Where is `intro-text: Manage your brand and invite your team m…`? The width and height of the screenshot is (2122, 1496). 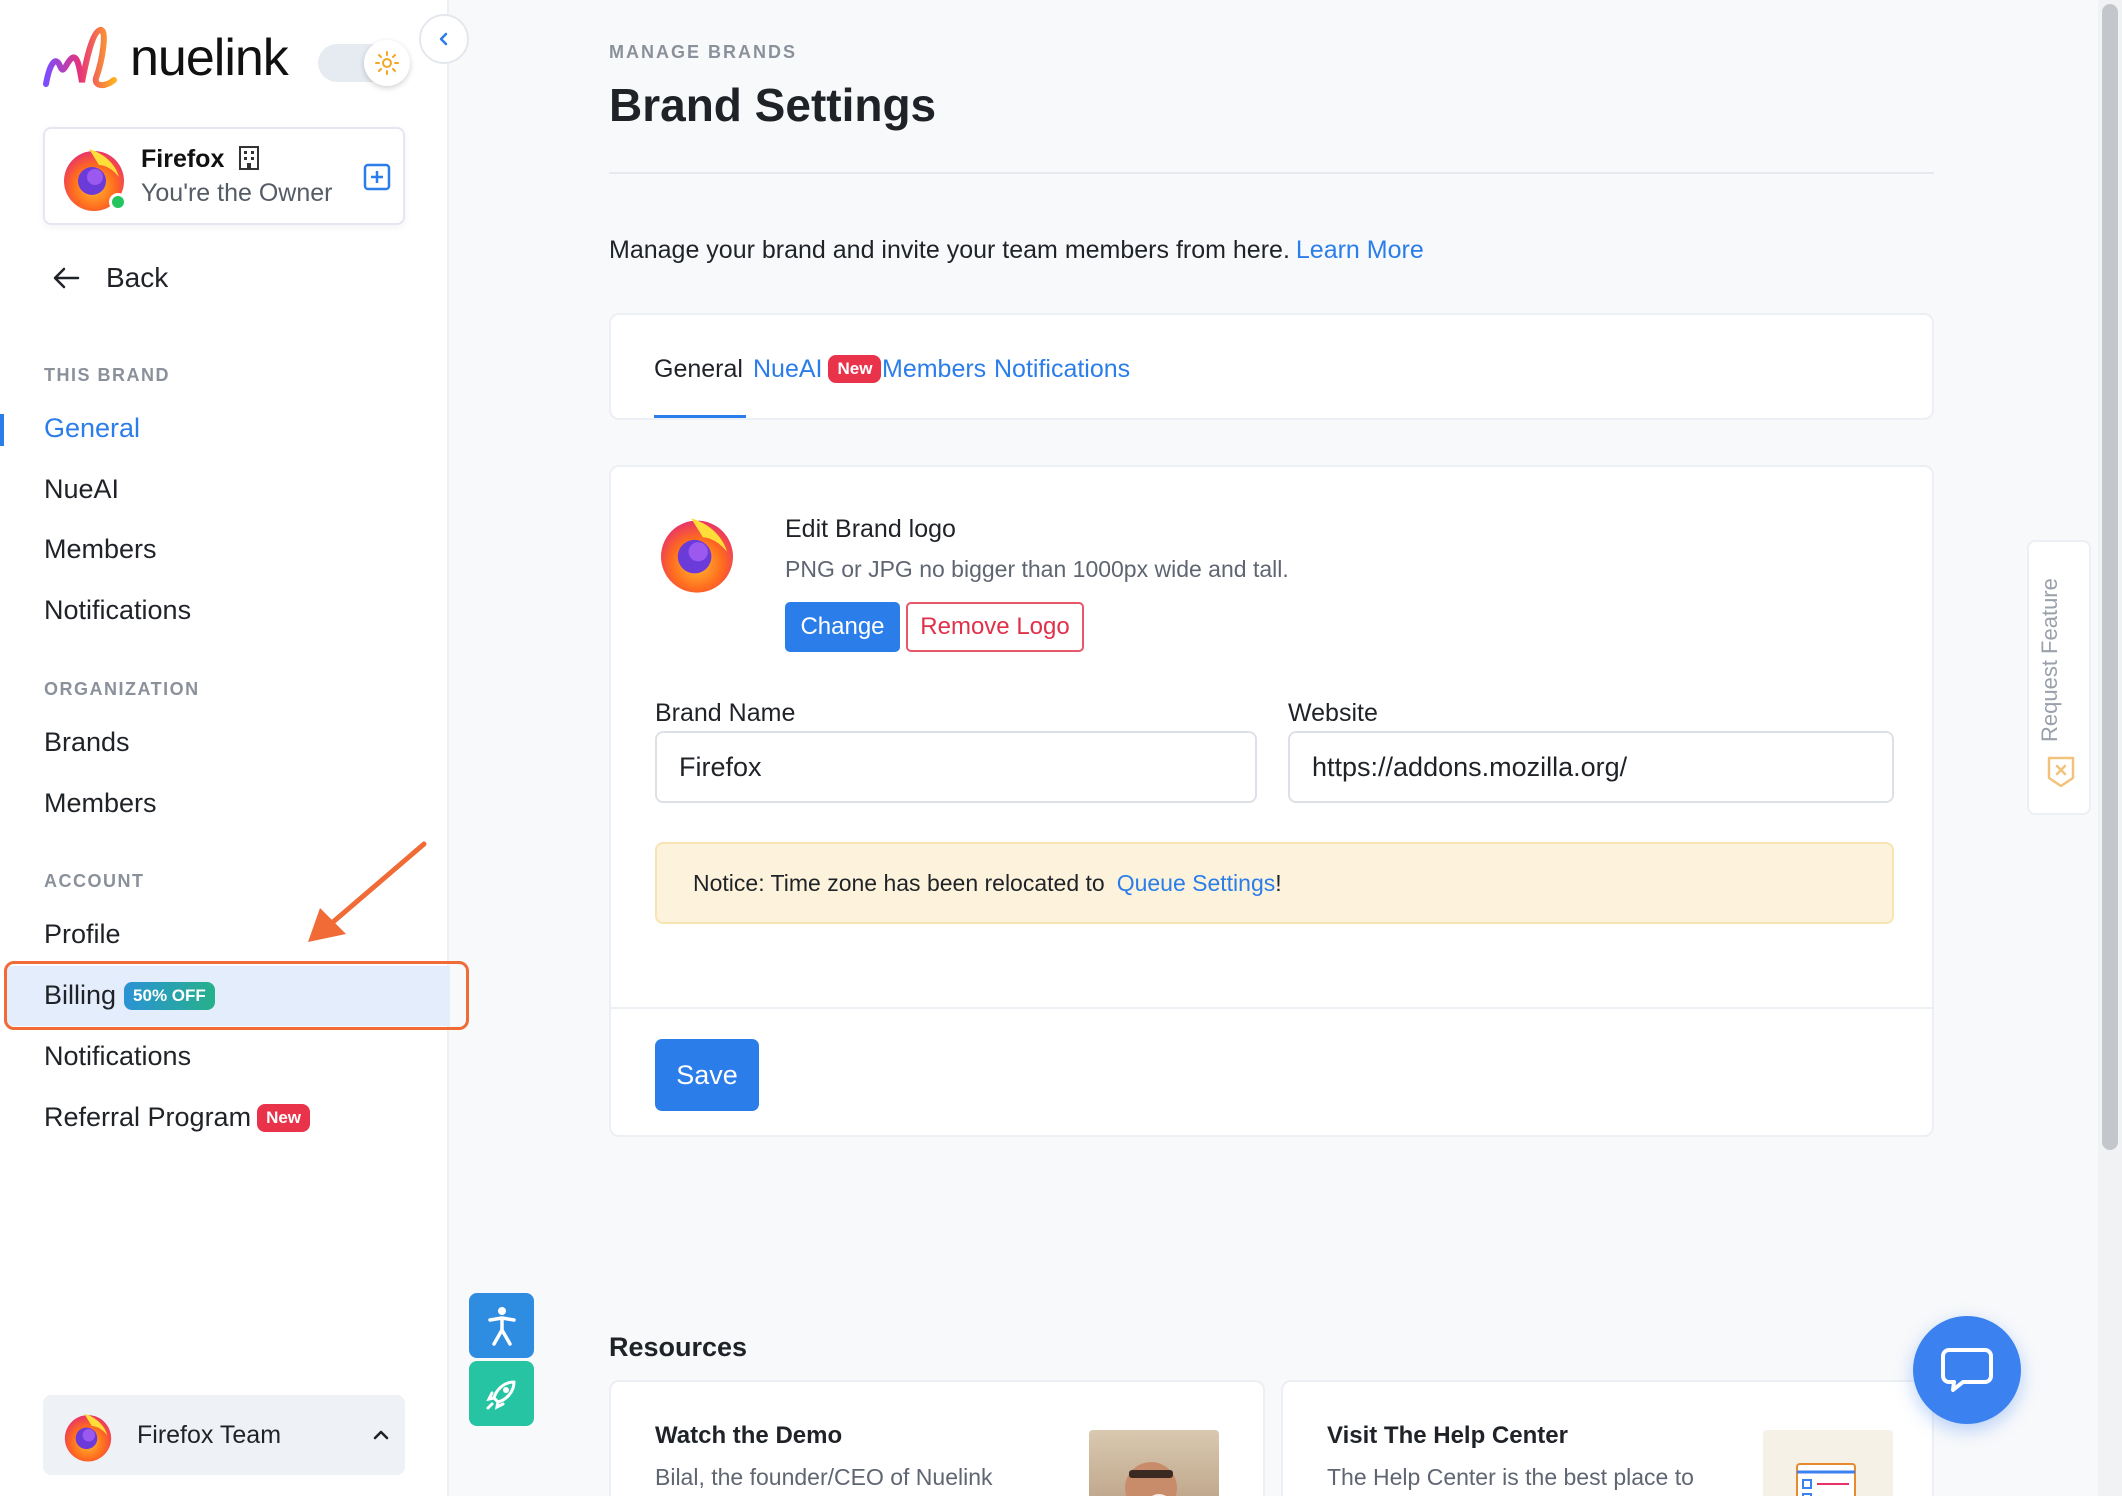
intro-text: Manage your brand and invite your team m… is located at coordinates (1016, 250).